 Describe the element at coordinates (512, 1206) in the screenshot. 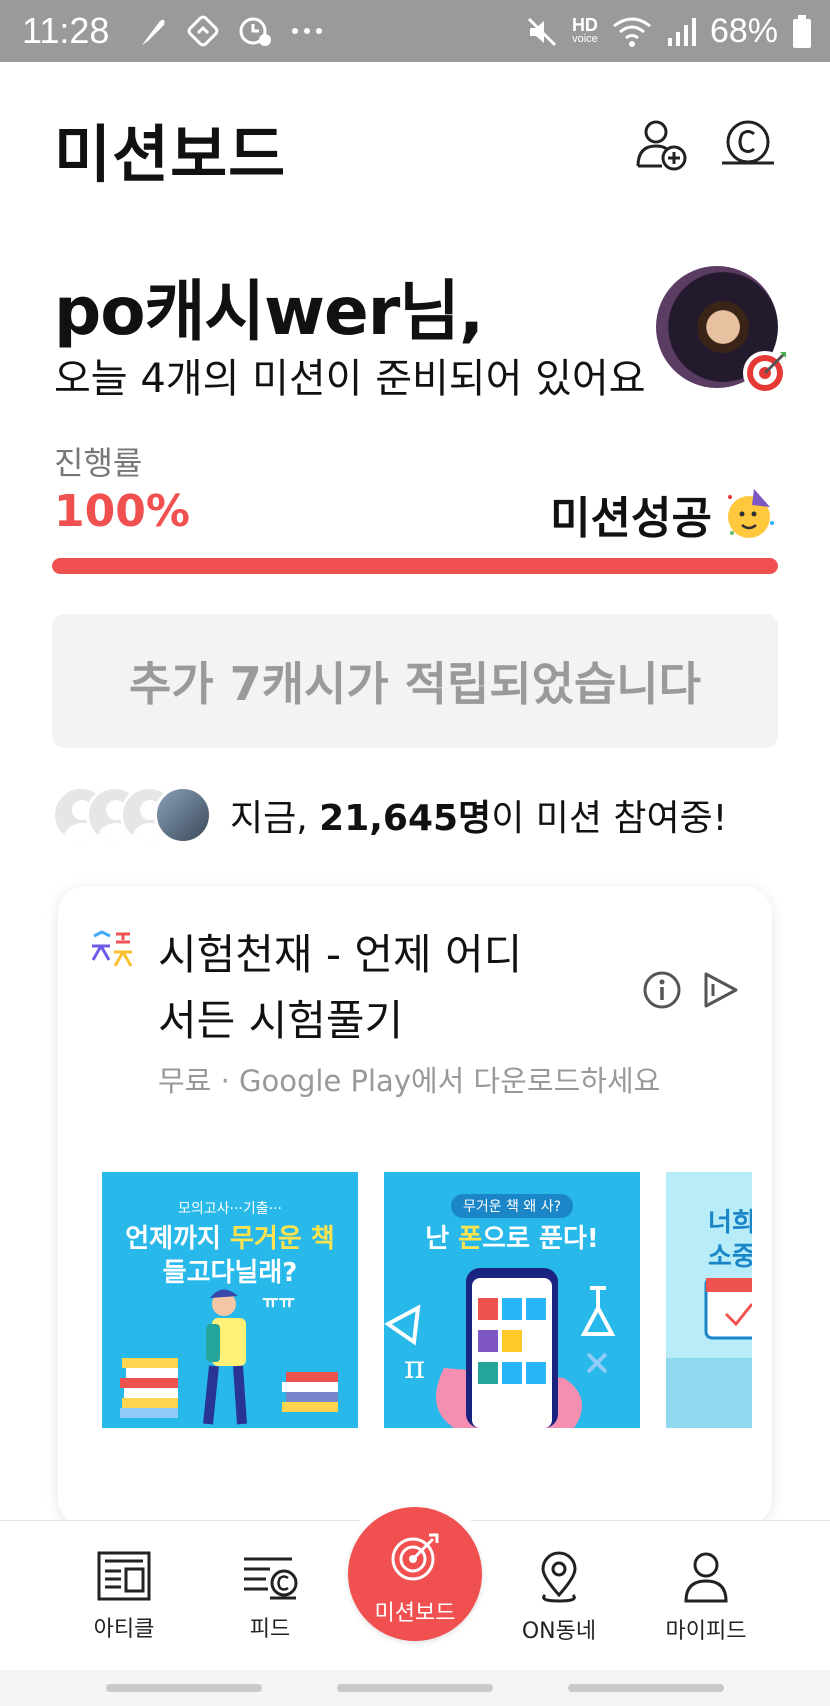

I see `banner-pill-text: 무거운 책 왜 사?` at that location.